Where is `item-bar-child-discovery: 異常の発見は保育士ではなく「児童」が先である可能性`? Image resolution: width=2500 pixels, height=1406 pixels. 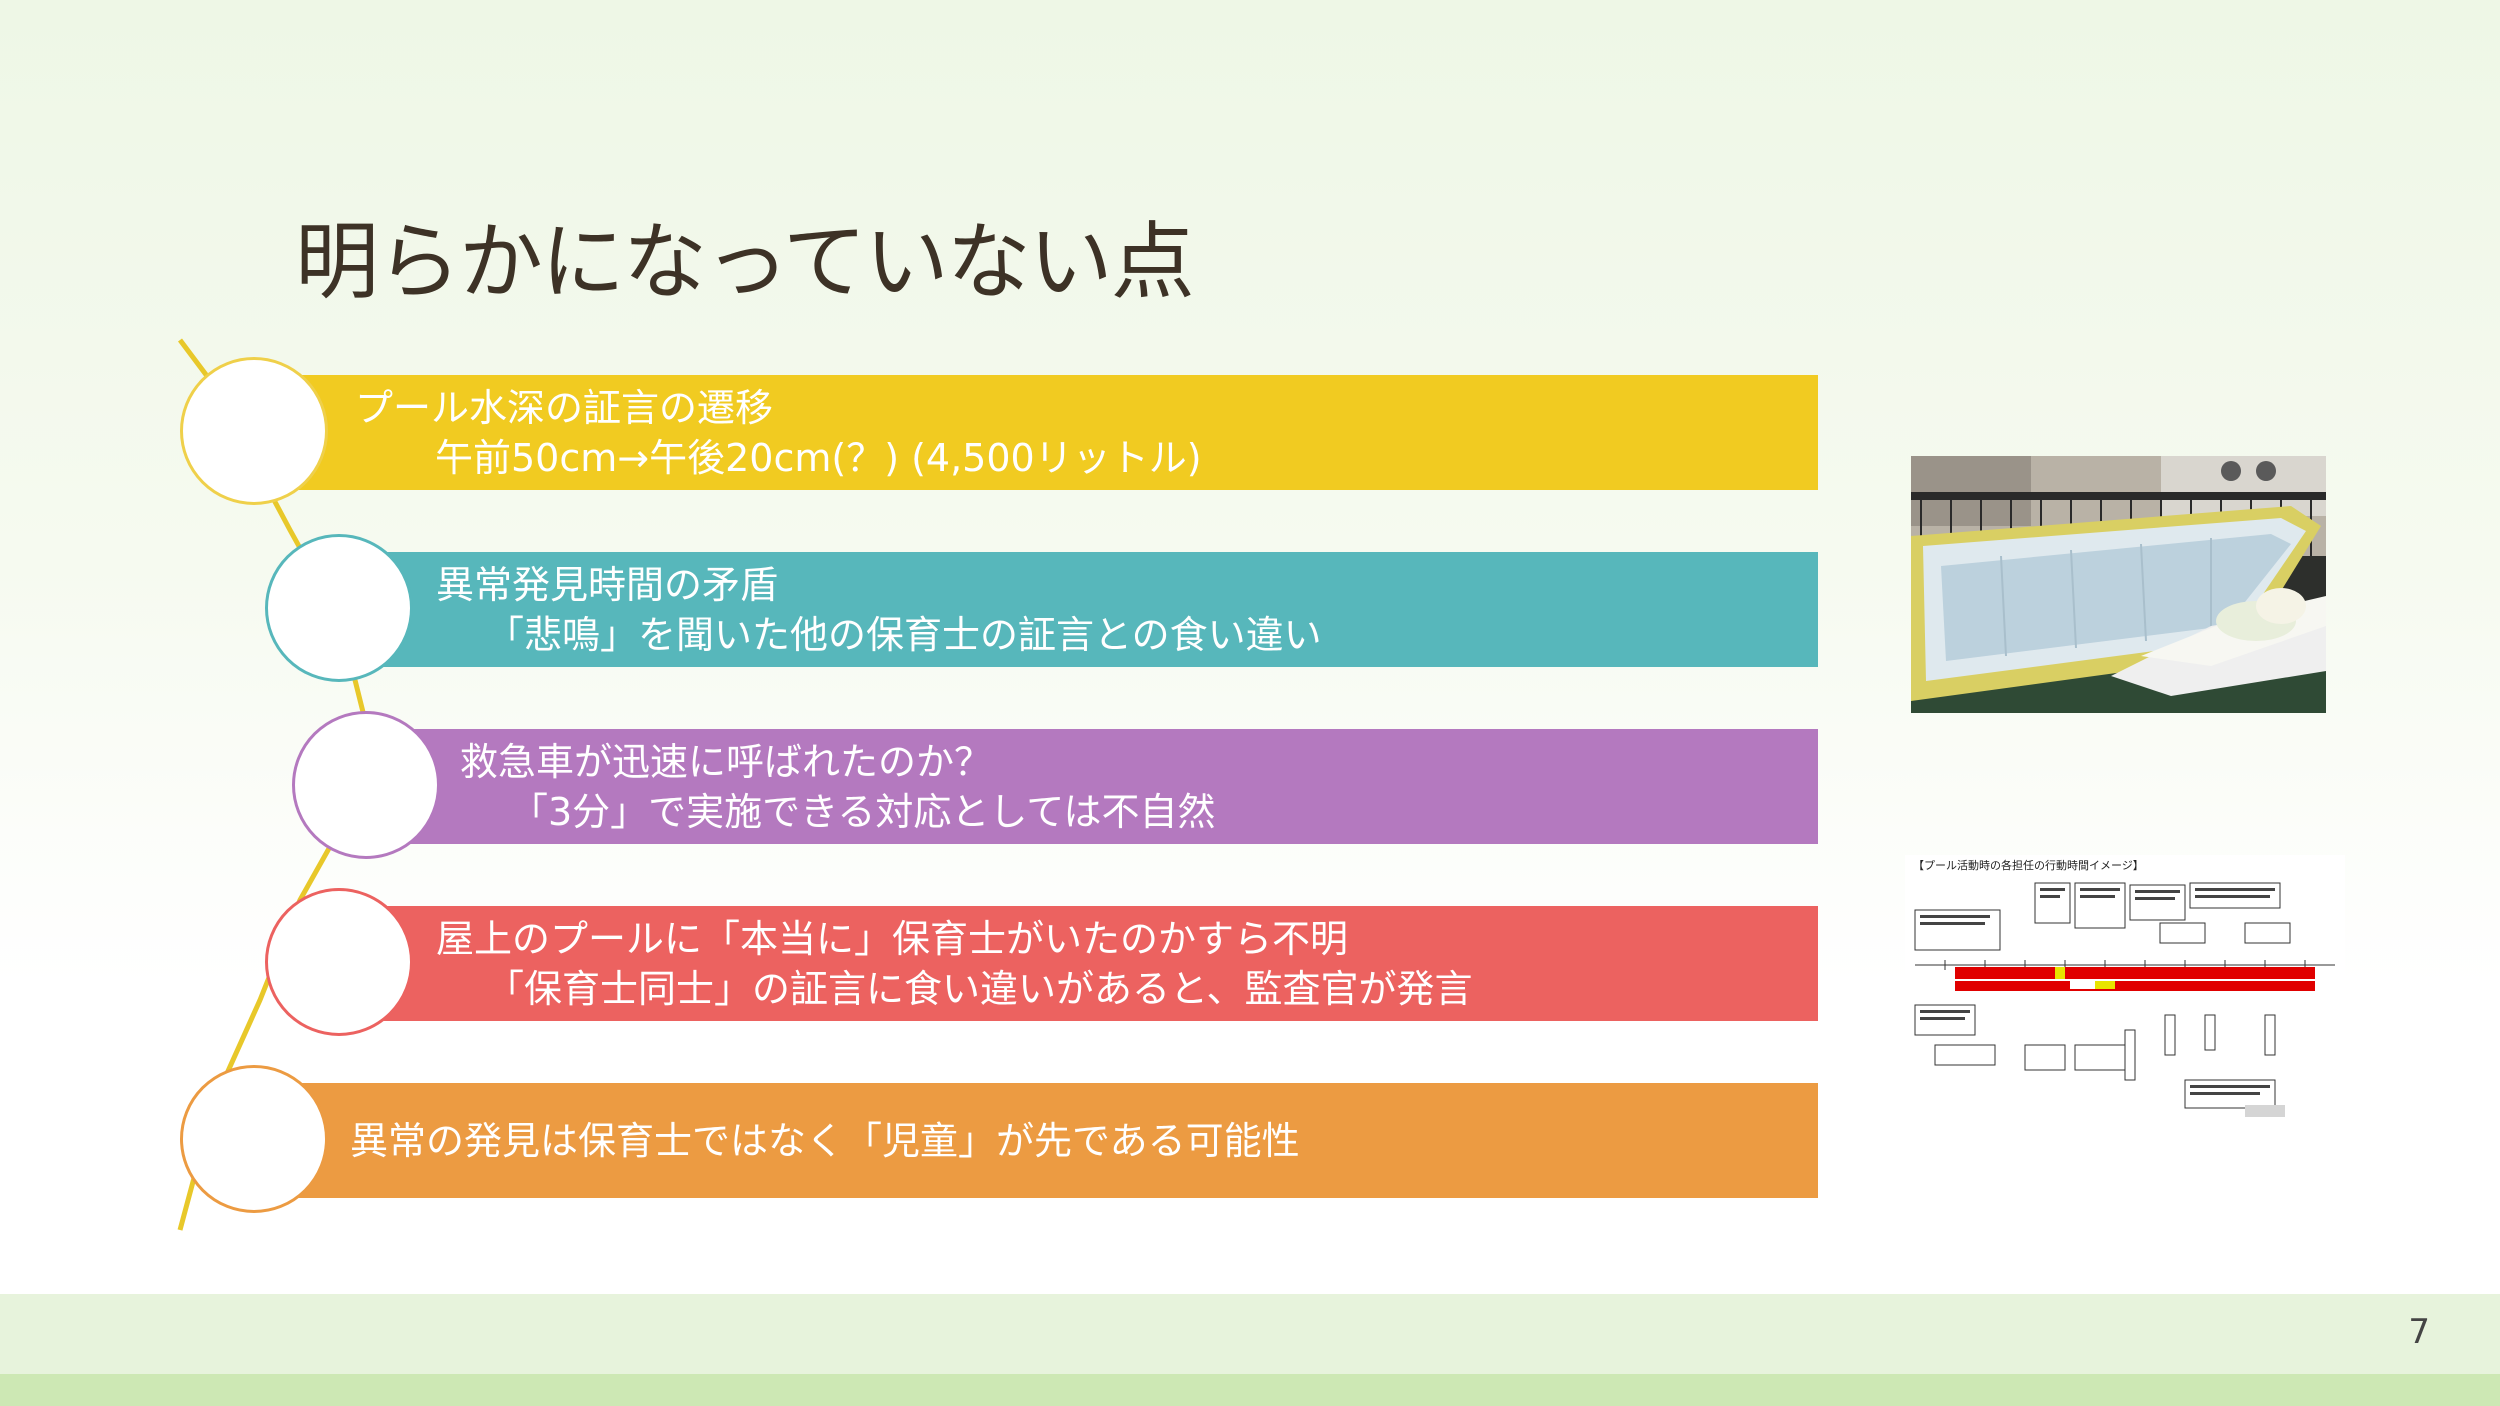 item-bar-child-discovery: 異常の発見は保育士ではなく「児童」が先である可能性 is located at coordinates (1056, 1140).